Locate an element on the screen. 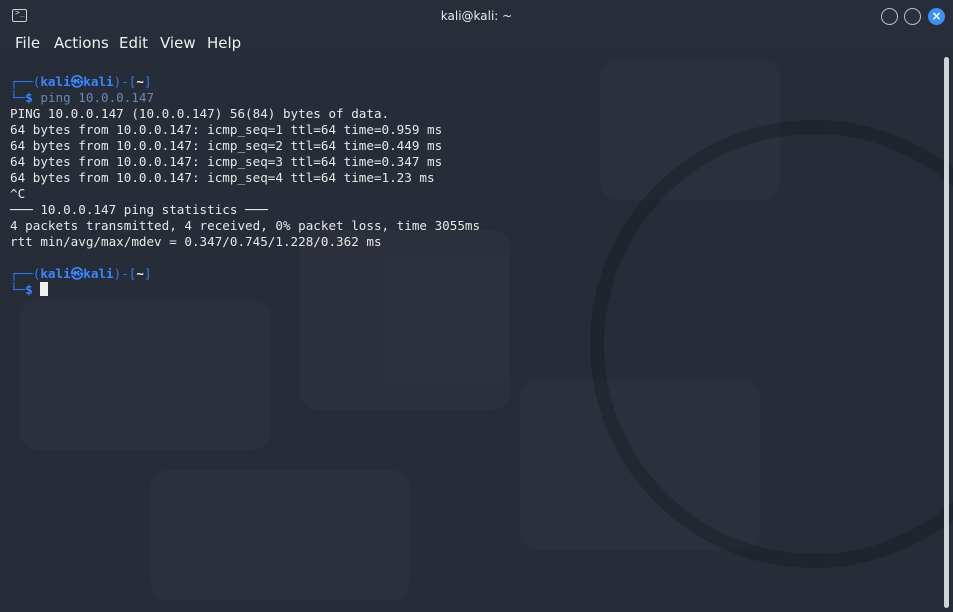 The image size is (953, 612). window-title: kali@kali: ~ is located at coordinates (476, 16).